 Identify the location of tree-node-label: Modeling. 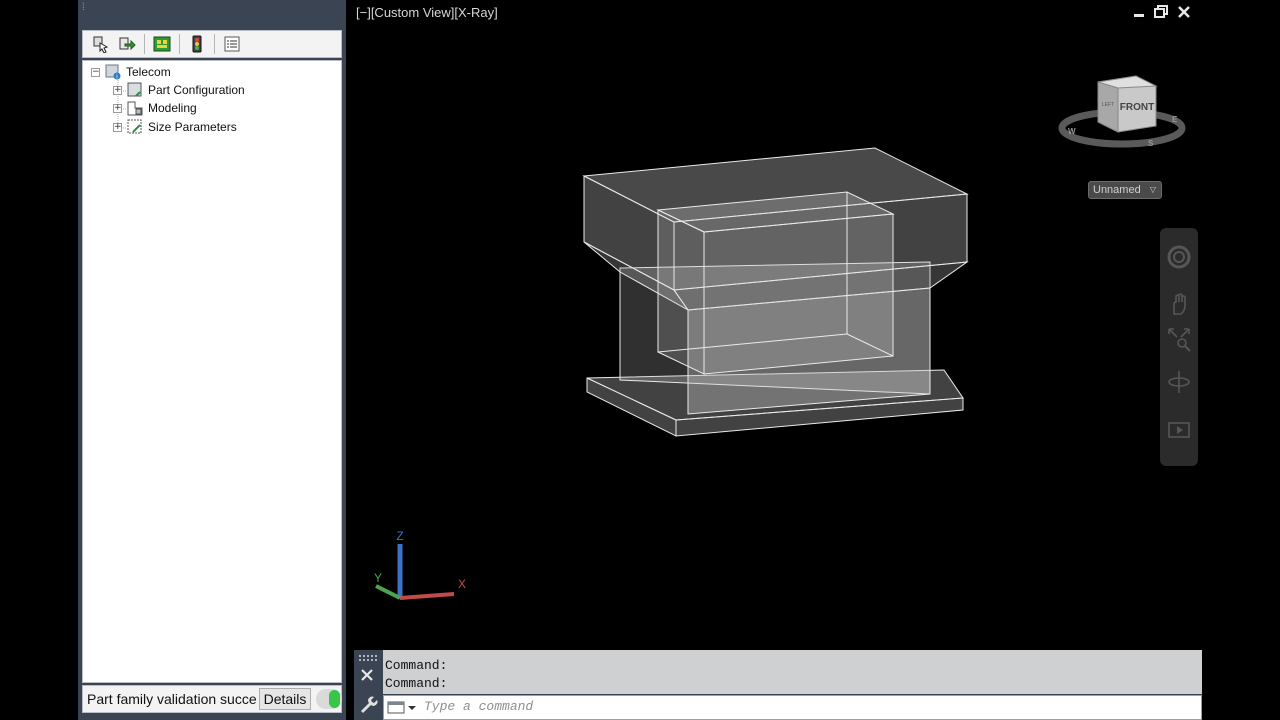
(172, 108).